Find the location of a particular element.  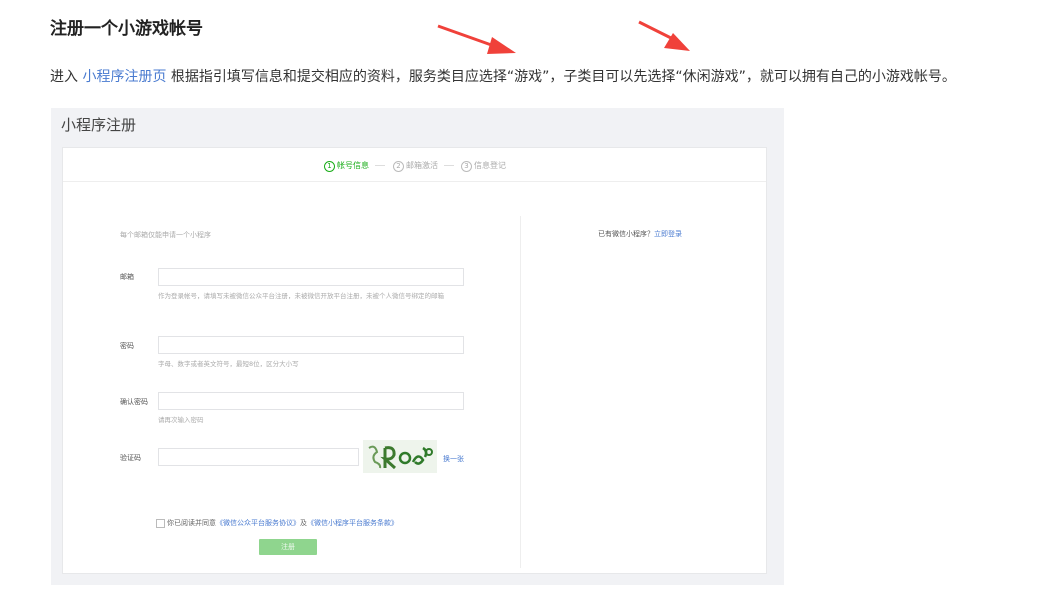

step-label: 邮箱激活 is located at coordinates (422, 165).